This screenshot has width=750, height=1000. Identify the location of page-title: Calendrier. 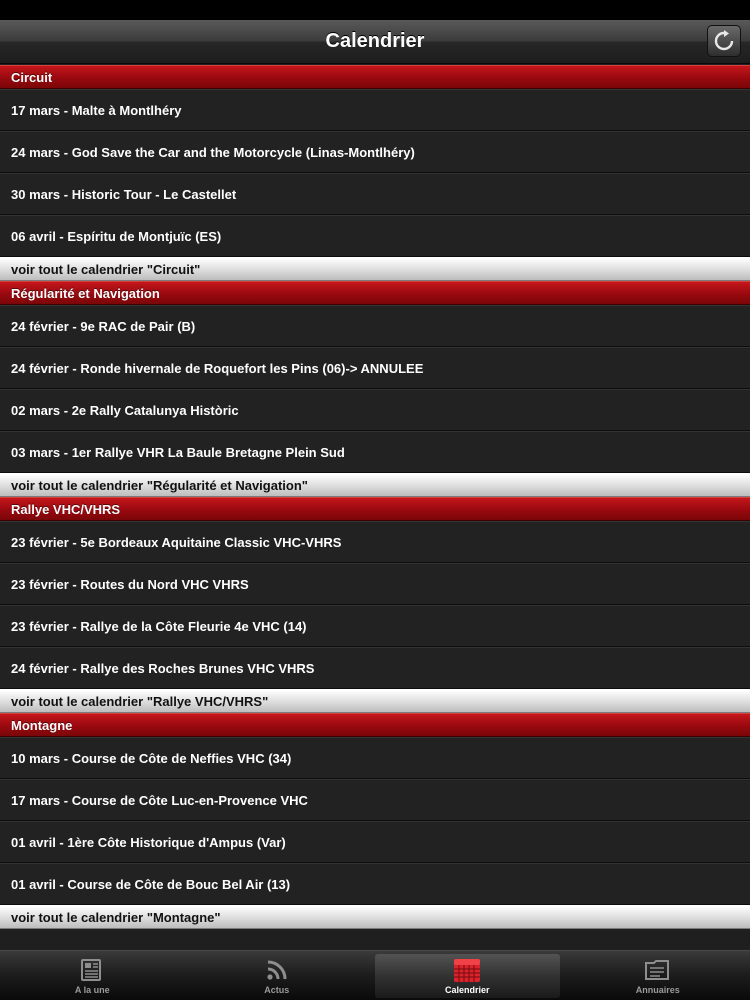
(375, 41).